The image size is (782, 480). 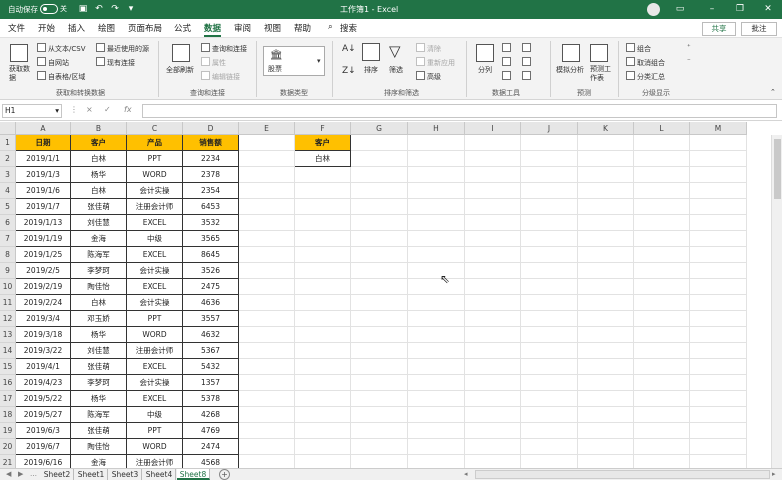 What do you see at coordinates (211, 239) in the screenshot?
I see `table-cell: 3565` at bounding box center [211, 239].